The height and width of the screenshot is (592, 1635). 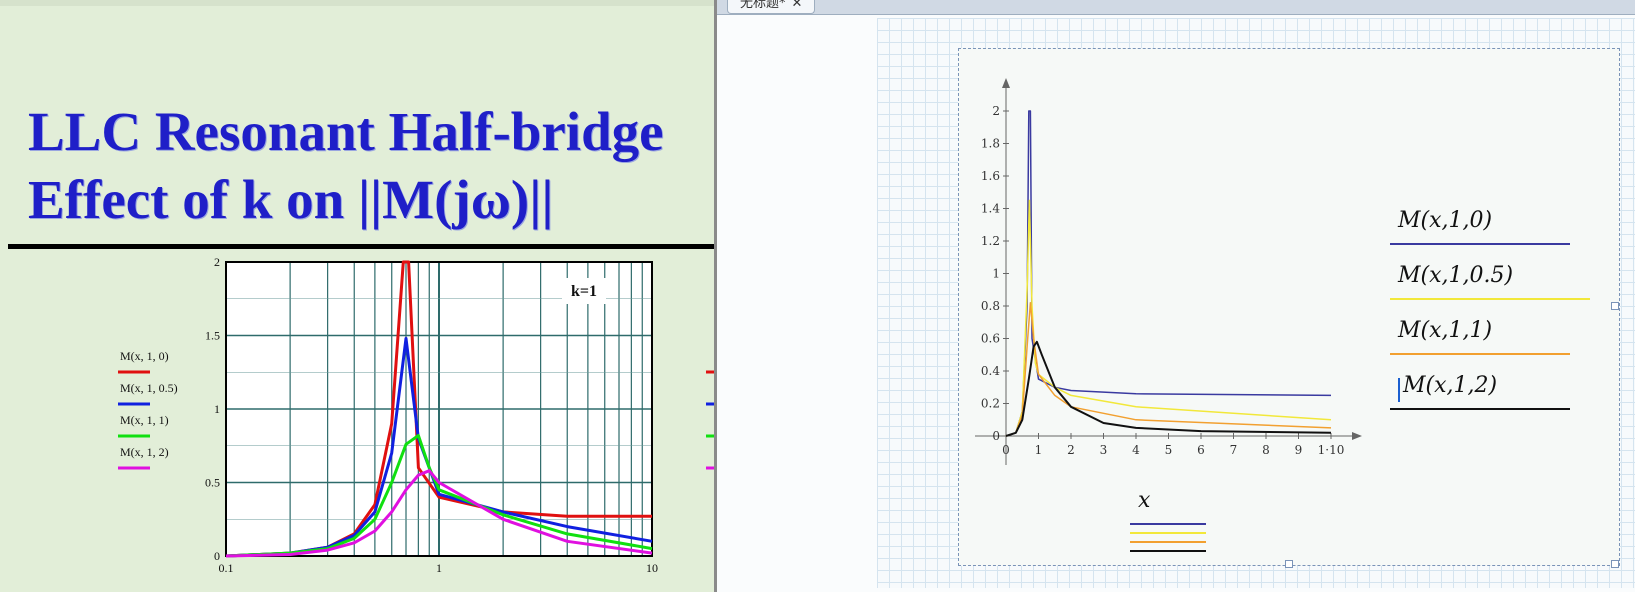 I want to click on right-x-tick-label: 7, so click(x=1234, y=450).